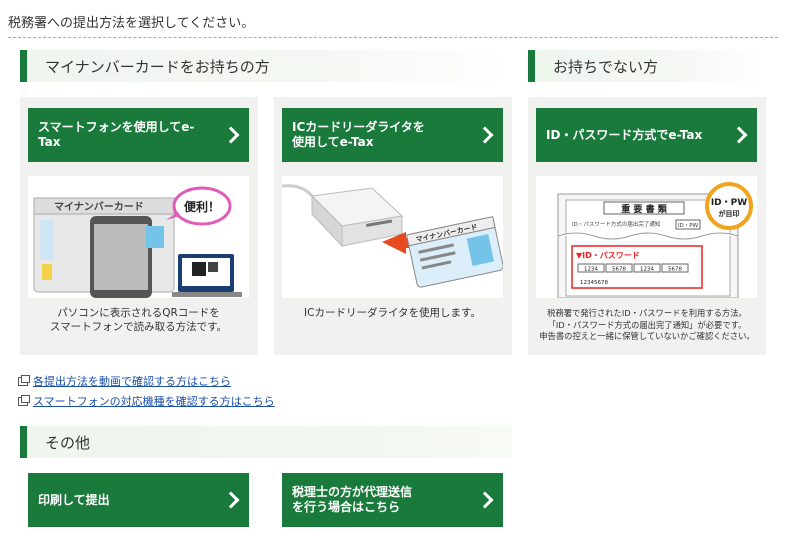  What do you see at coordinates (138, 320) in the screenshot?
I see `smartphone-description: パソコンに表示されるQRコードを スマートフォンで読み取る方法です。` at bounding box center [138, 320].